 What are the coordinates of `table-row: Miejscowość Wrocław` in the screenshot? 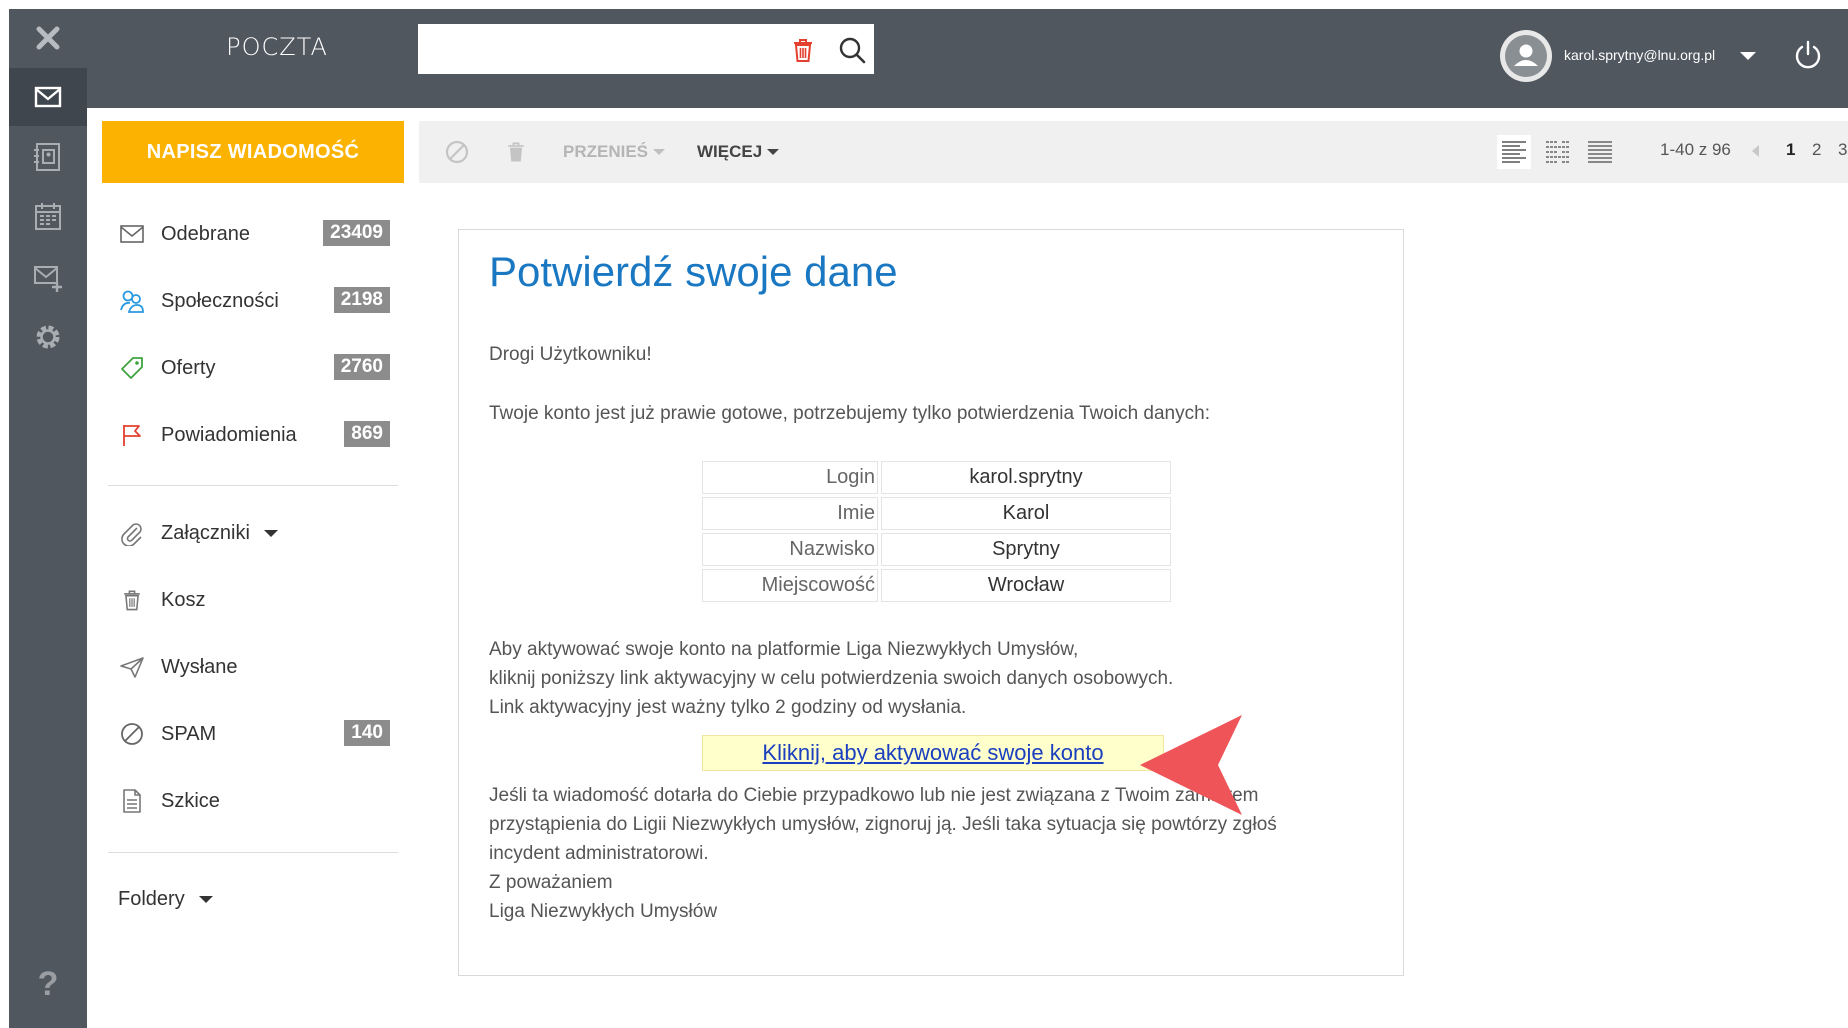 It's located at (936, 585).